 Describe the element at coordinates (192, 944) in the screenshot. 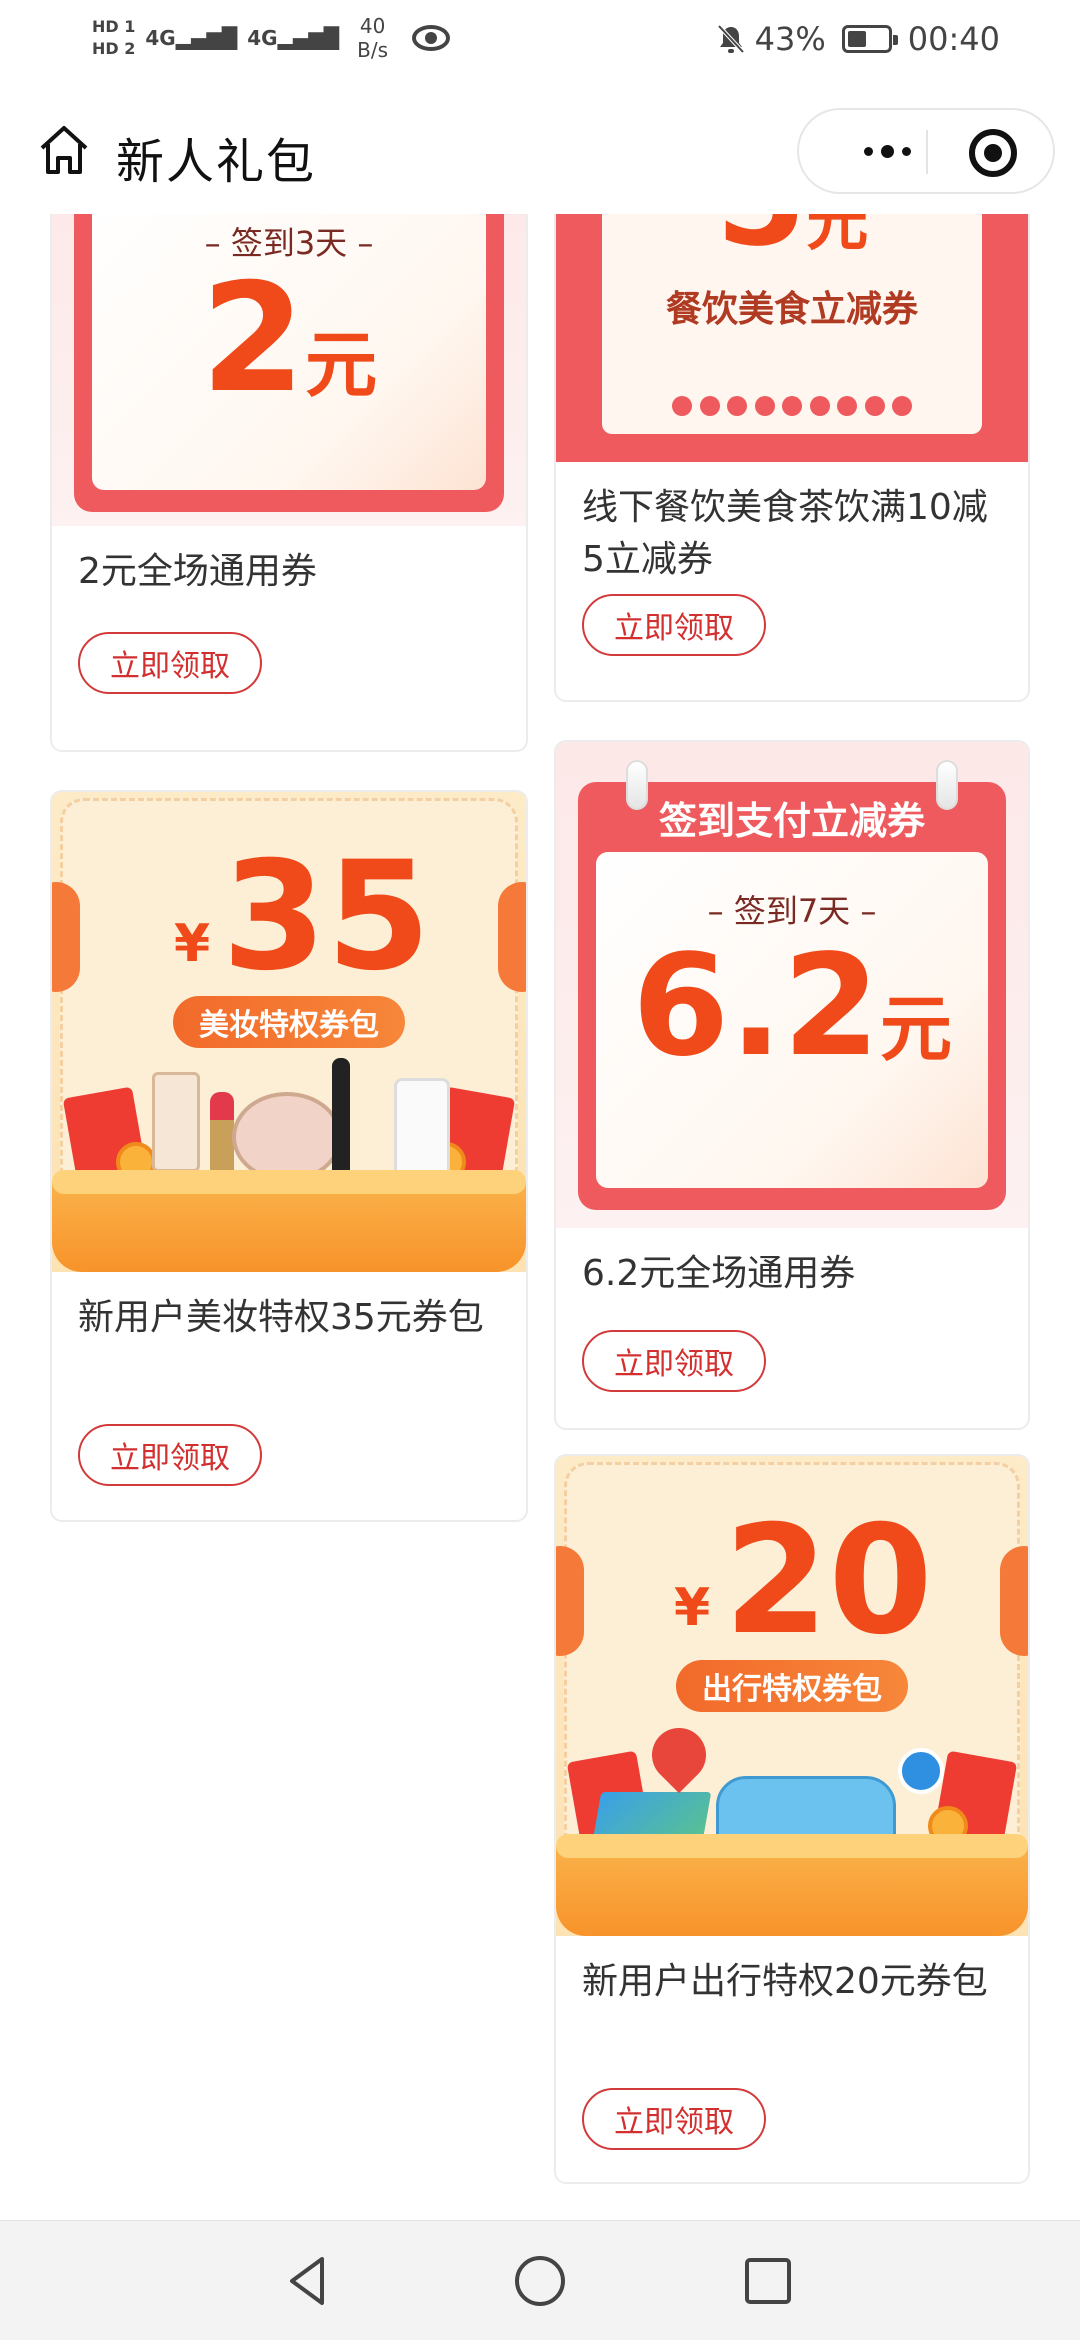

I see `coupon-3-yen: ¥` at that location.